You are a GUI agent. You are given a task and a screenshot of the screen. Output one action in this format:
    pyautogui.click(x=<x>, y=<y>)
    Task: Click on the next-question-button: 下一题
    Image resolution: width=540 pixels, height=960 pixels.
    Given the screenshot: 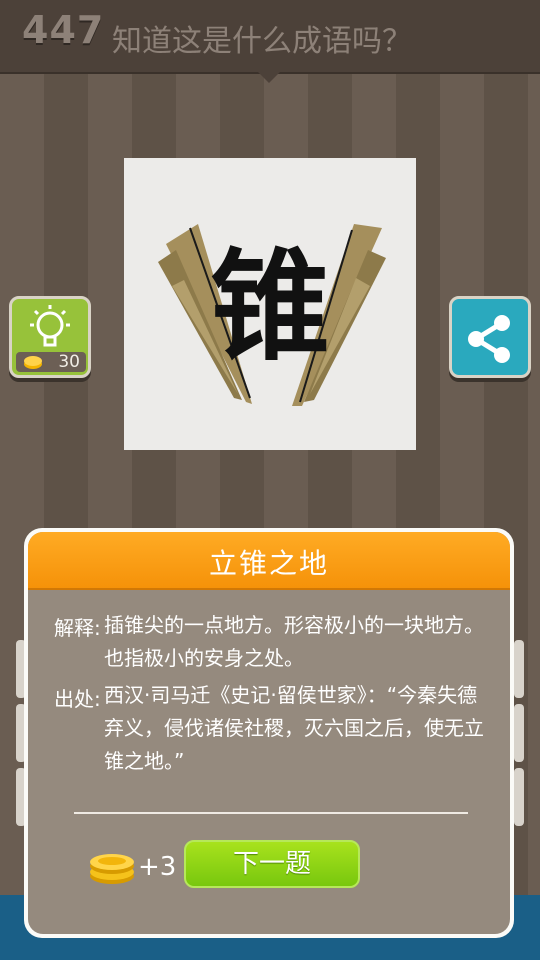 What is the action you would take?
    pyautogui.click(x=272, y=864)
    